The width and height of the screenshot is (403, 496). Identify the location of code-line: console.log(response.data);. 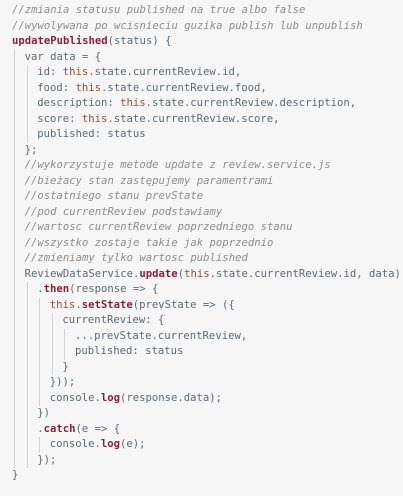
(201, 398).